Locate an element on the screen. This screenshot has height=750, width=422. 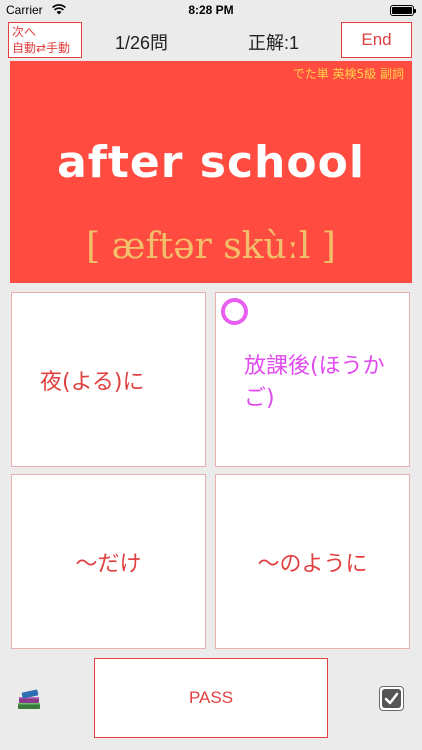
choice-label: 放課後(ほうかご) is located at coordinates (314, 382).